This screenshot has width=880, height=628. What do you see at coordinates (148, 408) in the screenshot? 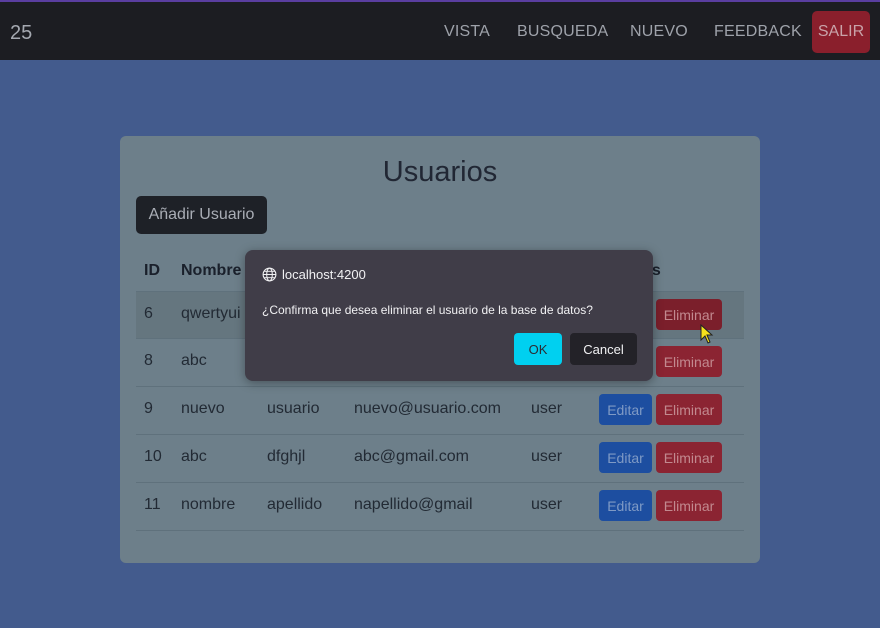
I see `cell-id: 9` at bounding box center [148, 408].